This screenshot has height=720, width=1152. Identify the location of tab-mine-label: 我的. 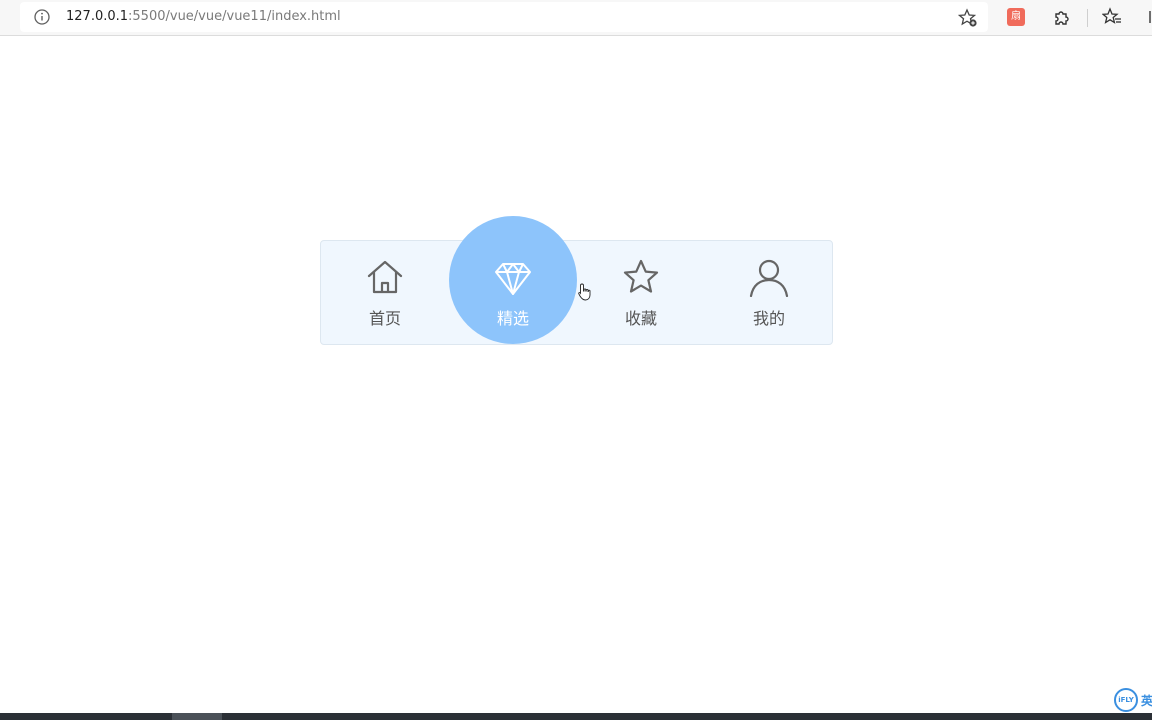
(768, 318).